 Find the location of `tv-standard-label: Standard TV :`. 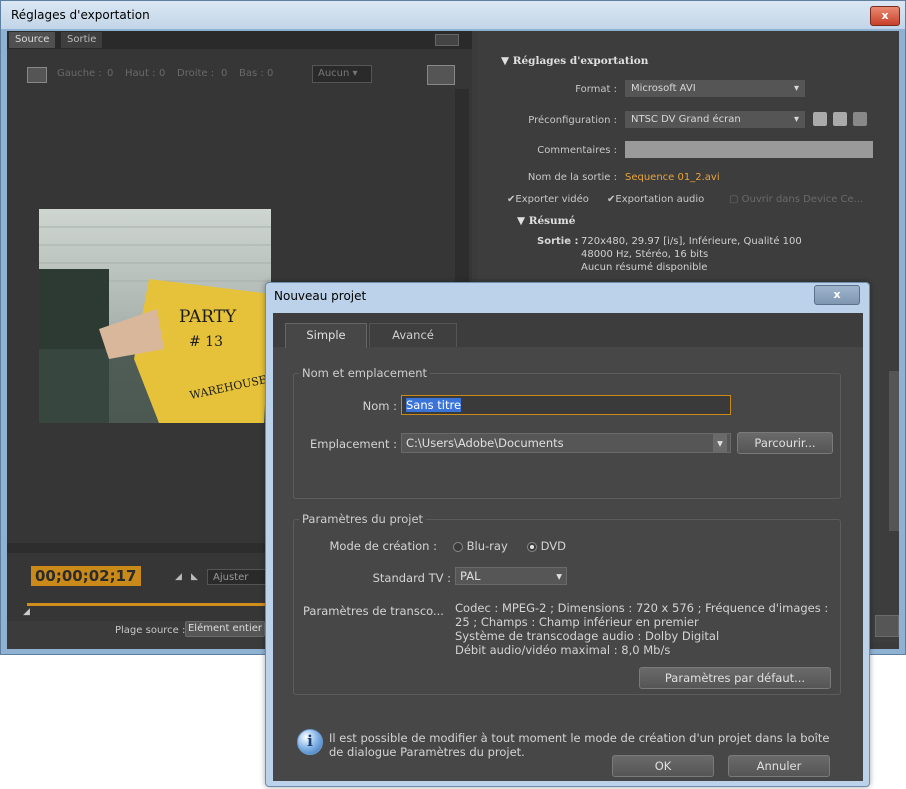

tv-standard-label: Standard TV : is located at coordinates (411, 578).